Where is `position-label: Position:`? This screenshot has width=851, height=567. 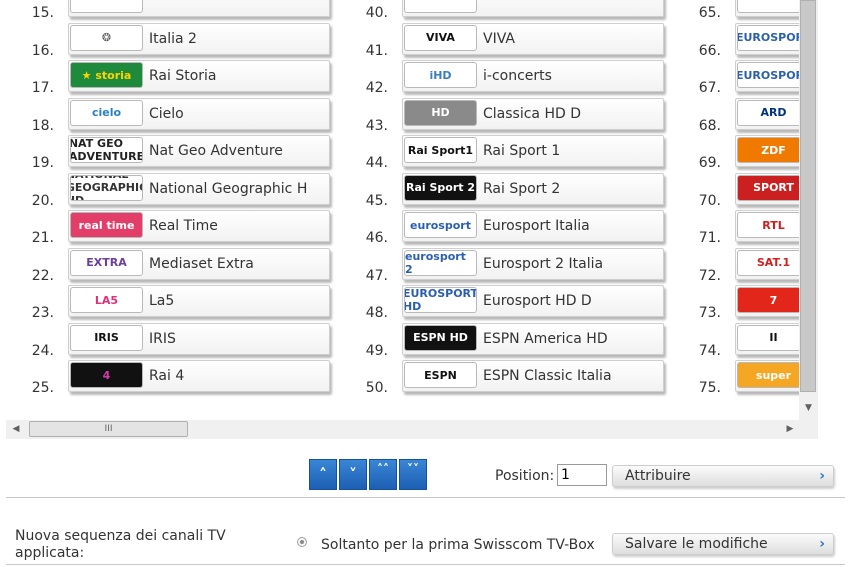
position-label: Position: is located at coordinates (525, 476).